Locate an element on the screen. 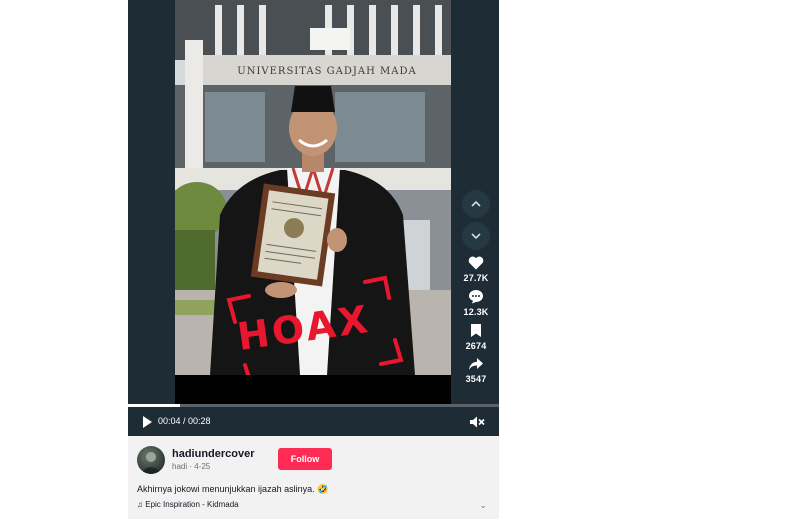 Image resolution: width=800 pixels, height=519 pixels. like-button: 27.7K is located at coordinates (476, 269).